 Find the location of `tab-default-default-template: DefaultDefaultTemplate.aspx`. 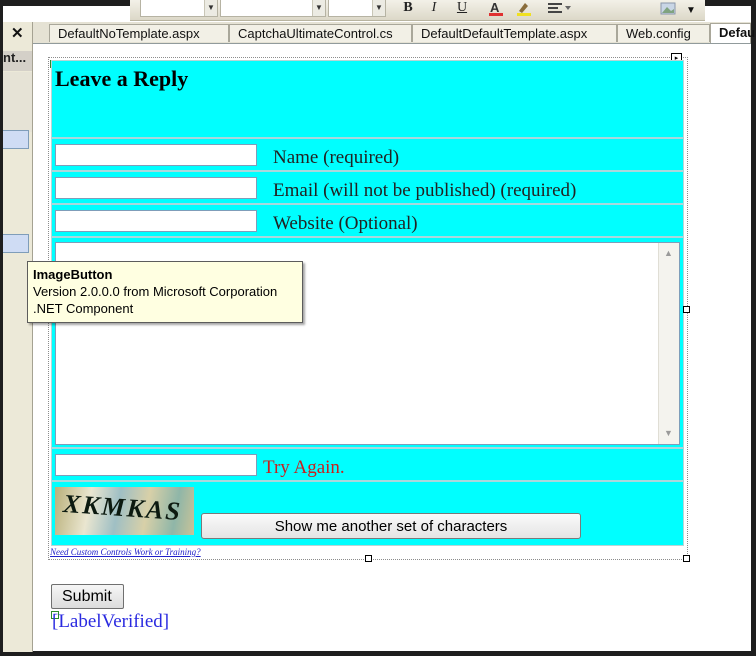

tab-default-default-template: DefaultDefaultTemplate.aspx is located at coordinates (514, 33).